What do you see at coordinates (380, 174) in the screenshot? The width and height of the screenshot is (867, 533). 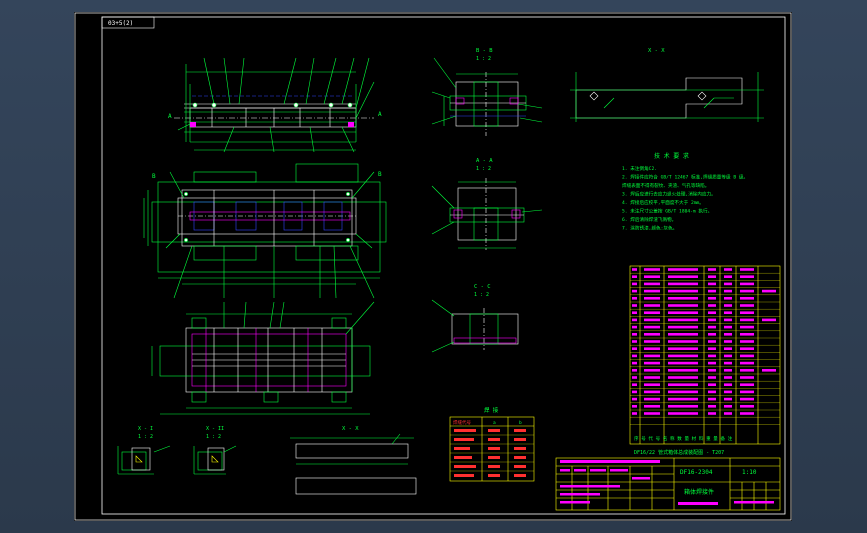 I see `top-view-label-right: B` at bounding box center [380, 174].